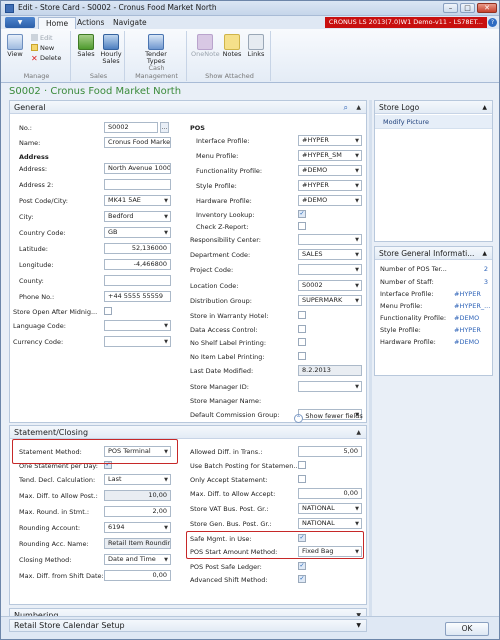 Image resolution: width=500 pixels, height=640 pixels. What do you see at coordinates (302, 329) in the screenshot?
I see `data-access-checkbox` at bounding box center [302, 329].